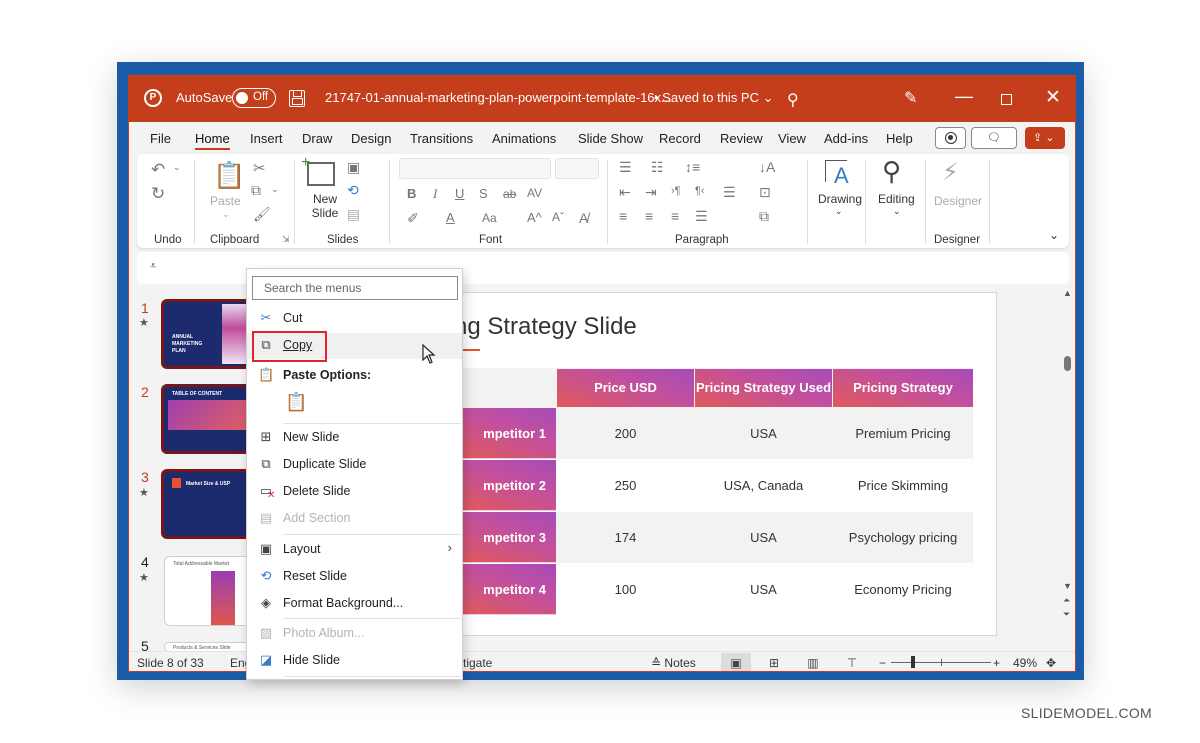 The width and height of the screenshot is (1200, 743). What do you see at coordinates (207, 504) in the screenshot?
I see `slide-thumbnail-3: Market Size & USP` at bounding box center [207, 504].